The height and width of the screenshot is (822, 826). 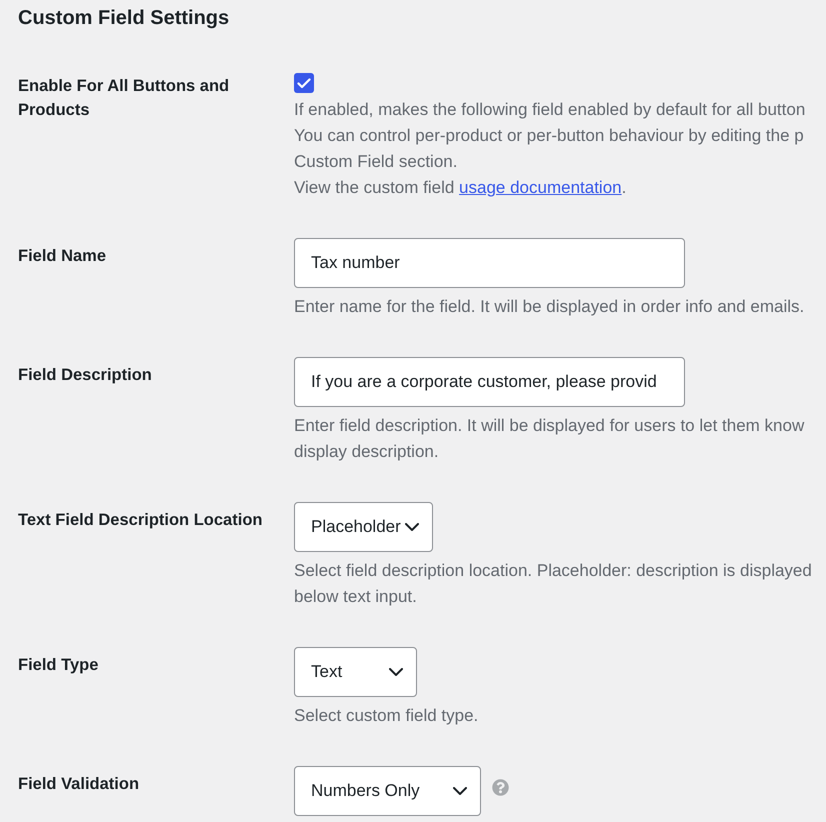 What do you see at coordinates (489, 263) in the screenshot?
I see `text-input: Tax number` at bounding box center [489, 263].